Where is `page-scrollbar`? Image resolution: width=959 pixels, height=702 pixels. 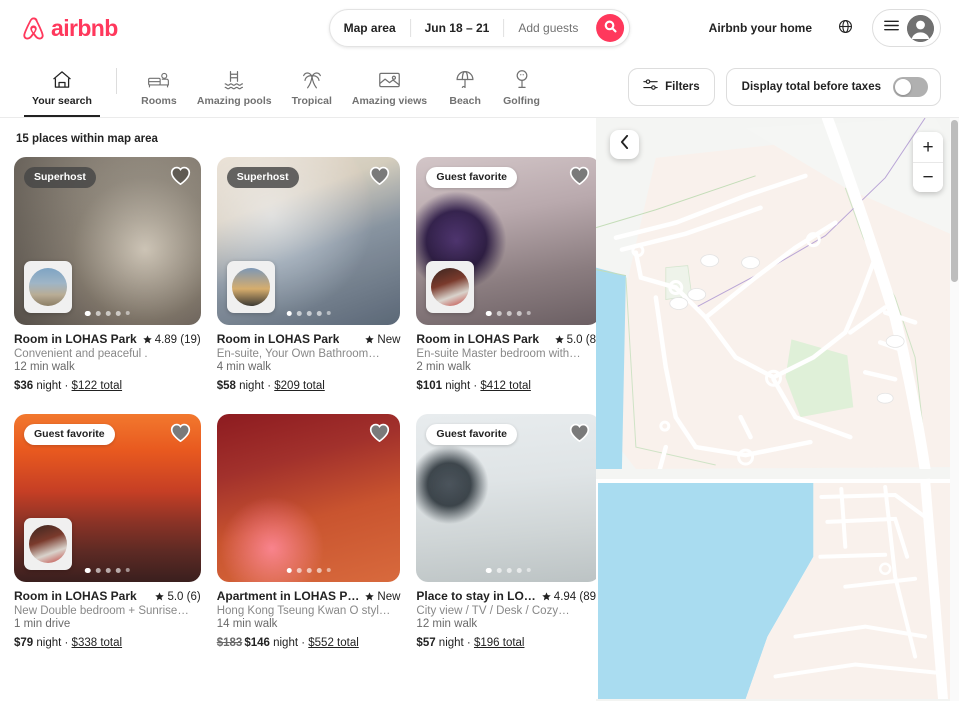
page-scrollbar is located at coordinates (954, 409).